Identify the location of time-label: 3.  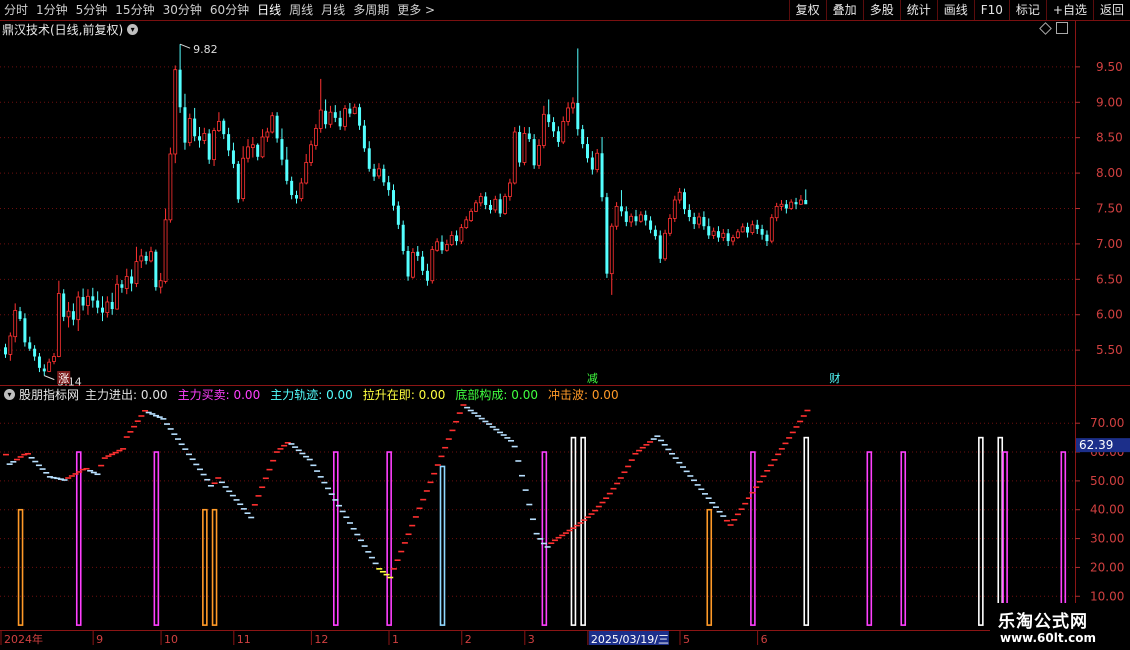
(531, 639).